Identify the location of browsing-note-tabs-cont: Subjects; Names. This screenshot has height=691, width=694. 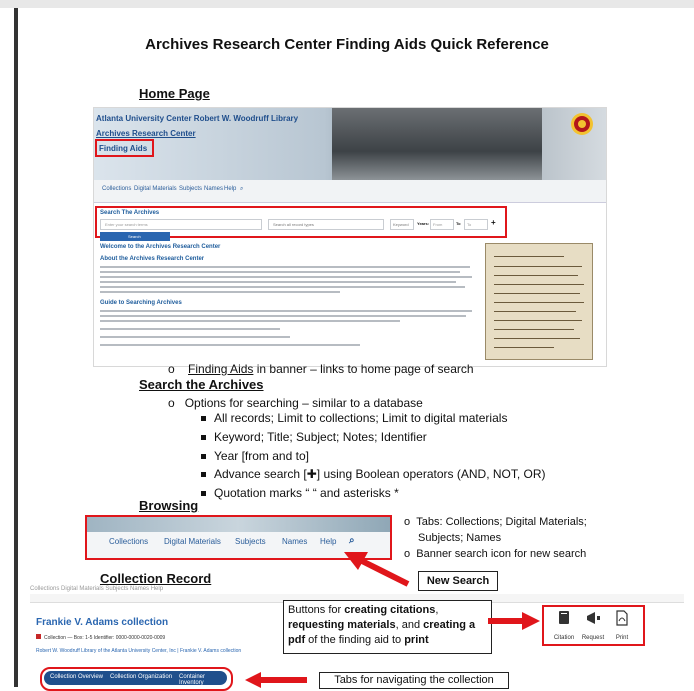
(460, 538).